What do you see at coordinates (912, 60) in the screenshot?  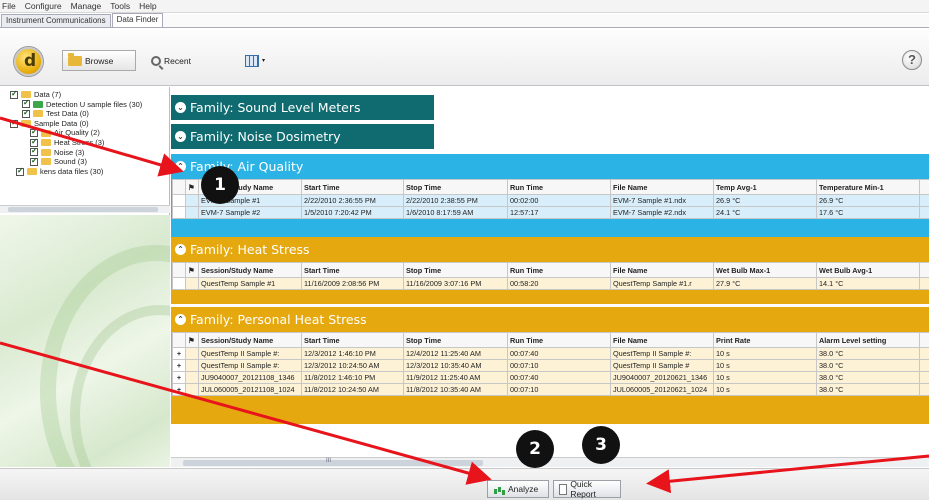 I see `help-icon: ?` at bounding box center [912, 60].